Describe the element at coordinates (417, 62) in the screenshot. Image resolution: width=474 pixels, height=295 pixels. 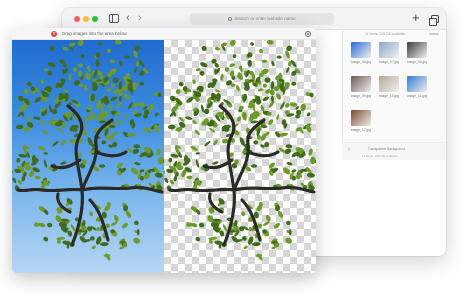
I see `file-label: image_08.jpg` at that location.